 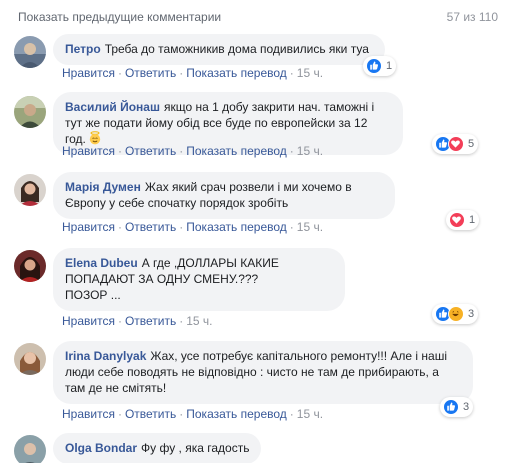 What do you see at coordinates (112, 107) in the screenshot?
I see `comment-author: Василий Йонаш` at bounding box center [112, 107].